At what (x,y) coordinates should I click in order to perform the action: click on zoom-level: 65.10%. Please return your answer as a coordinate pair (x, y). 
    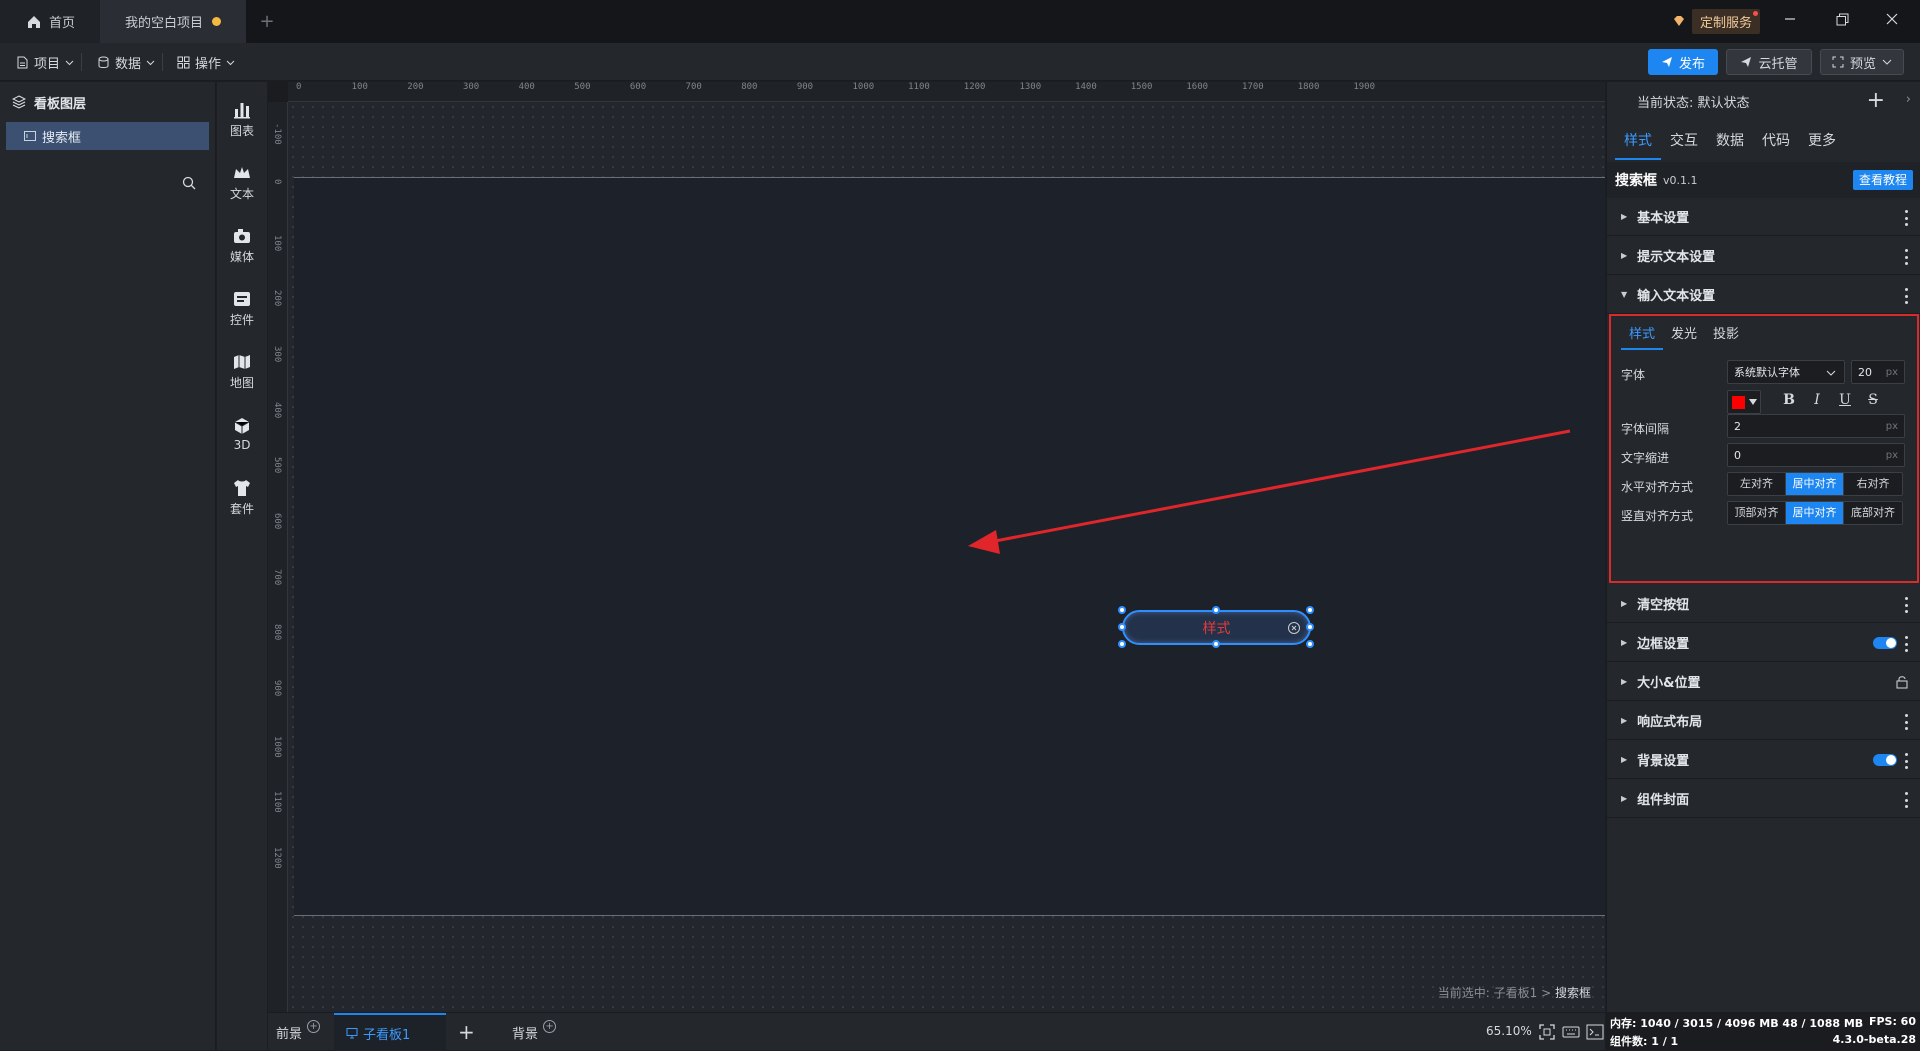
    Looking at the image, I should click on (1509, 1031).